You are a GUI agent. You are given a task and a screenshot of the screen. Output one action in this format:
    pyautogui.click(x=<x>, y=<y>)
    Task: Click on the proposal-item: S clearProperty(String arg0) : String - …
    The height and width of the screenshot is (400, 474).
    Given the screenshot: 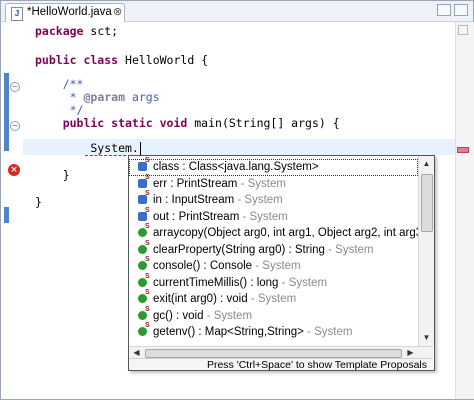 What is the action you would take?
    pyautogui.click(x=273, y=249)
    